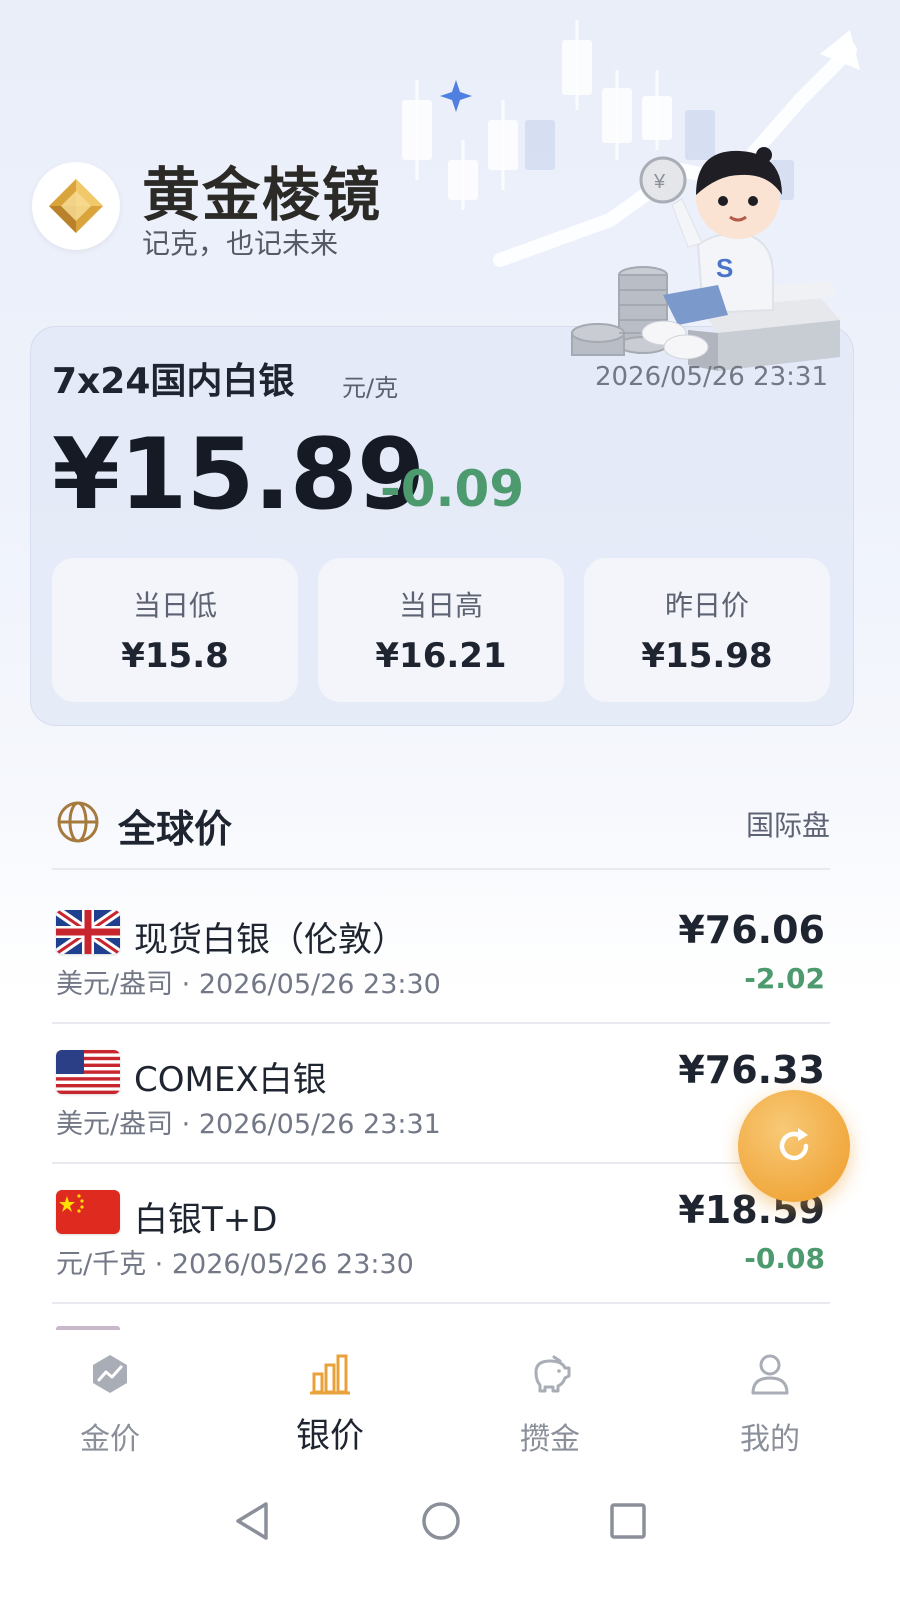  I want to click on stat-label: 当日低, so click(174, 605).